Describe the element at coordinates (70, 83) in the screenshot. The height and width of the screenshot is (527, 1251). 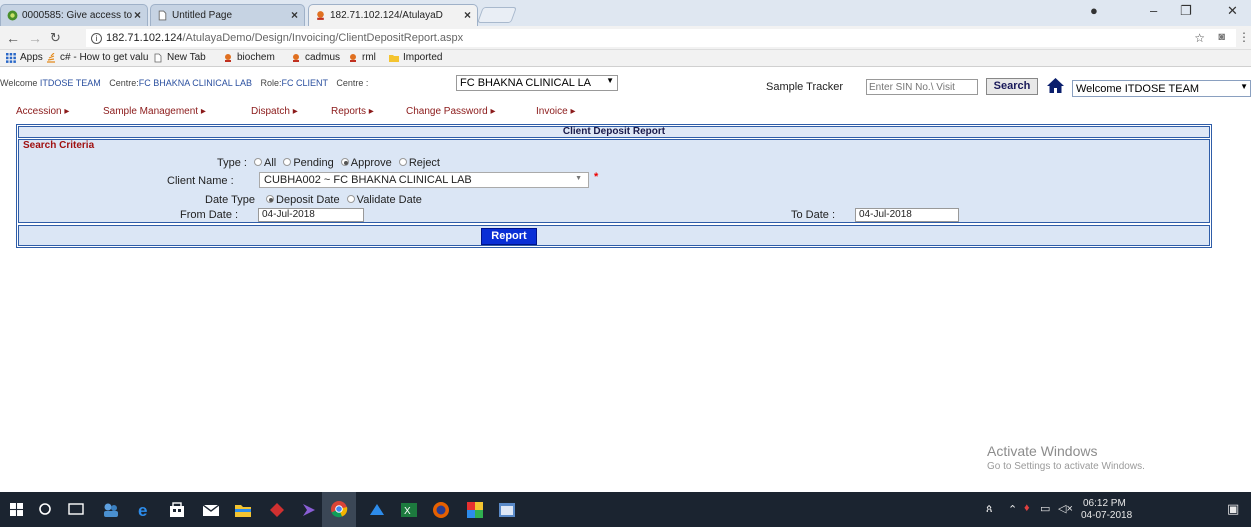
I see `welcome-user: ITDOSE TEAM` at that location.